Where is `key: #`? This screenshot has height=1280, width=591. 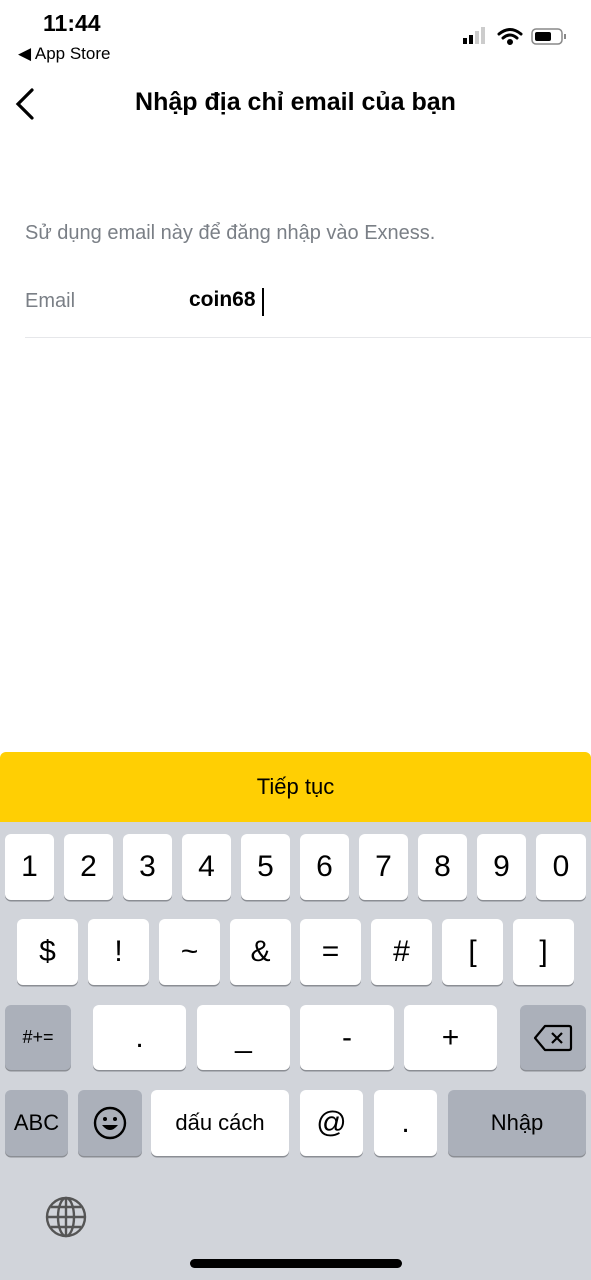
key: # is located at coordinates (401, 952).